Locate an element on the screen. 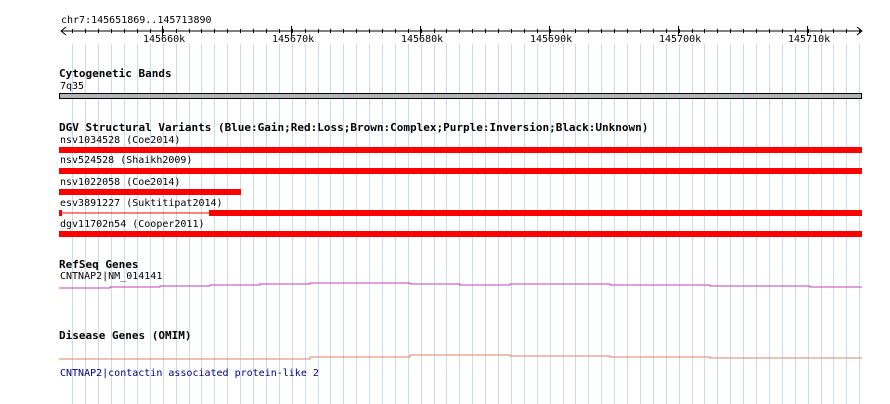 The width and height of the screenshot is (890, 404). cytoband-label: 7q35 is located at coordinates (72, 86).